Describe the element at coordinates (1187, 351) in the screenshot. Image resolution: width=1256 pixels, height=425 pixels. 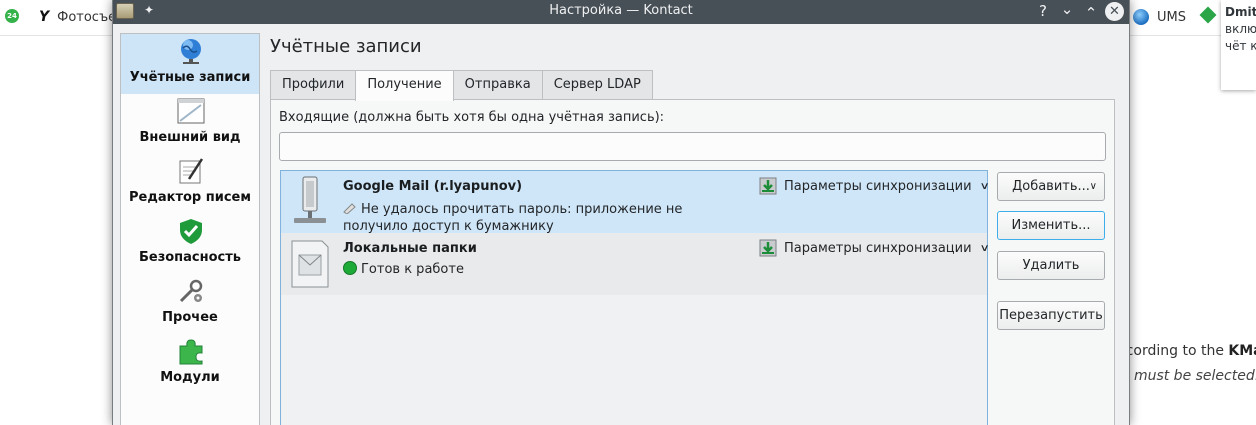
I see `background-text-line-1: ccording to the KMa` at that location.